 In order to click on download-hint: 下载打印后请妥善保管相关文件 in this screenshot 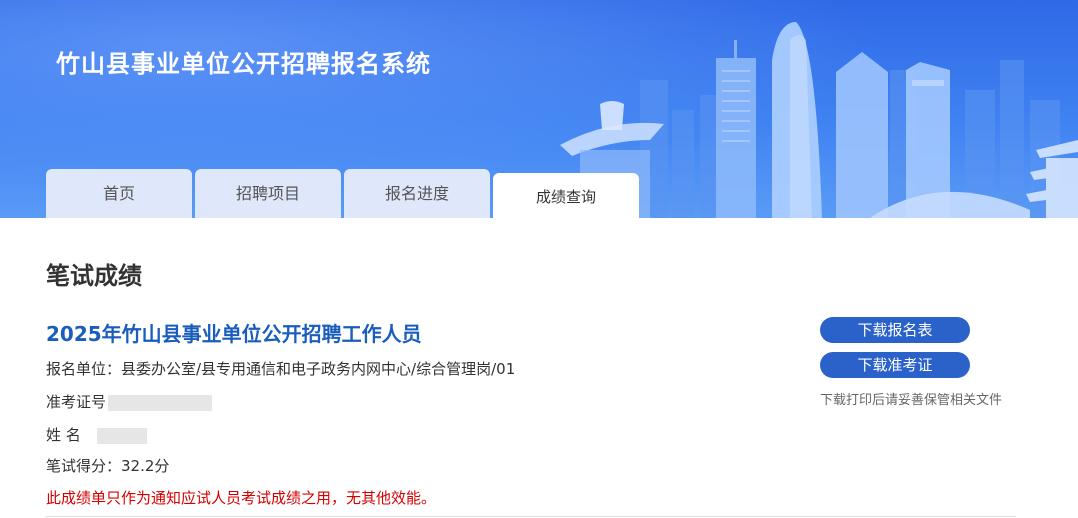, I will do `click(911, 400)`.